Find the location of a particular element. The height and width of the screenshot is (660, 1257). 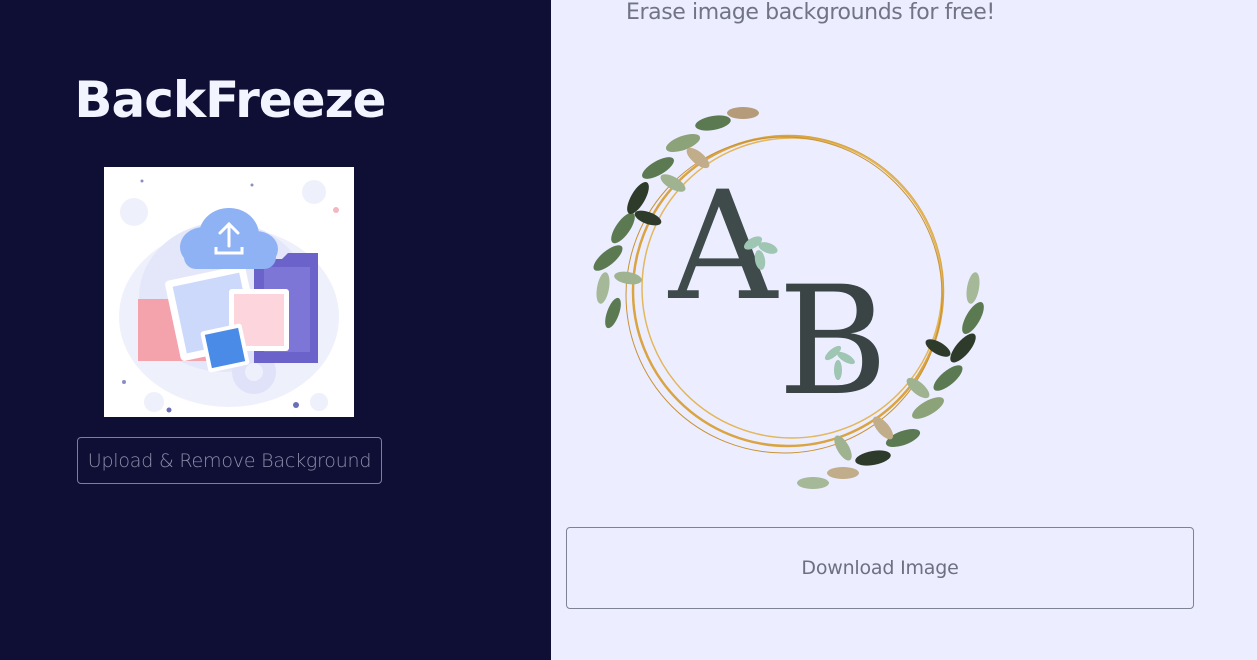

app-title: BackFreeze is located at coordinates (230, 100).